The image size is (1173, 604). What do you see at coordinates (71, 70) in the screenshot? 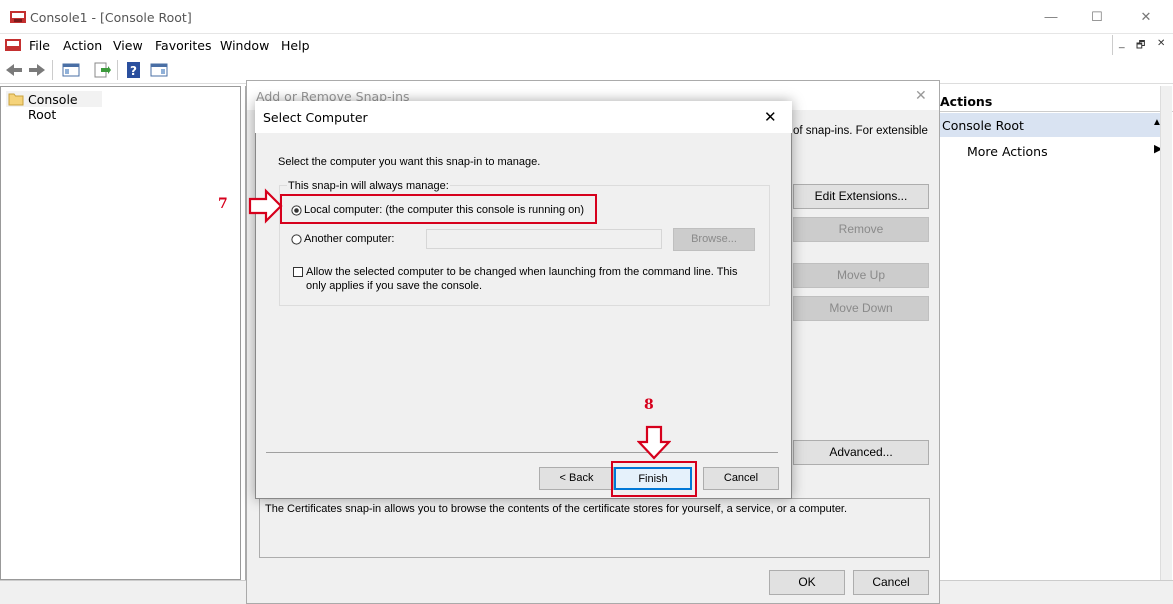
I see `show-hide-tree-icon` at bounding box center [71, 70].